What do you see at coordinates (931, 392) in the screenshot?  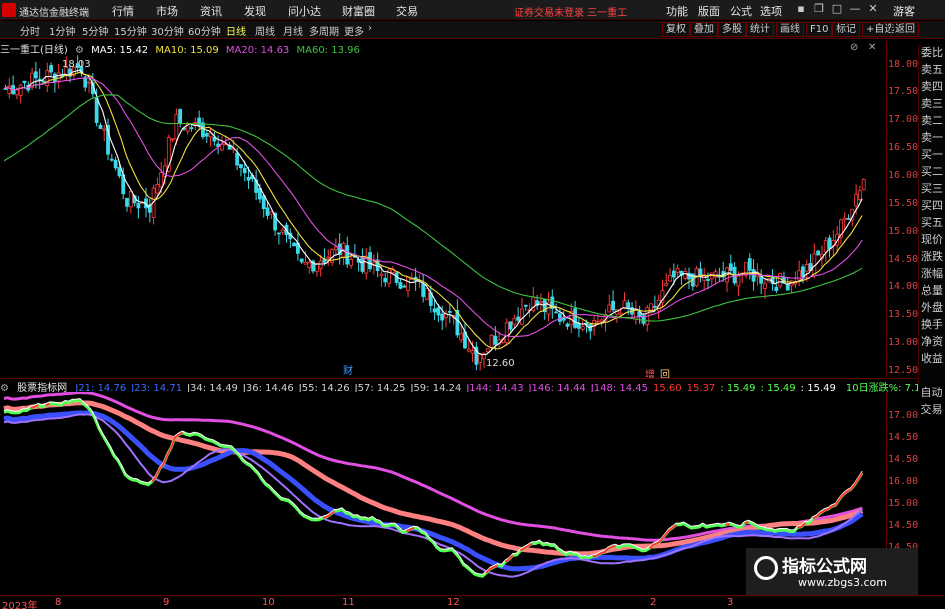 I see `auto-trade-item-0: 自动` at bounding box center [931, 392].